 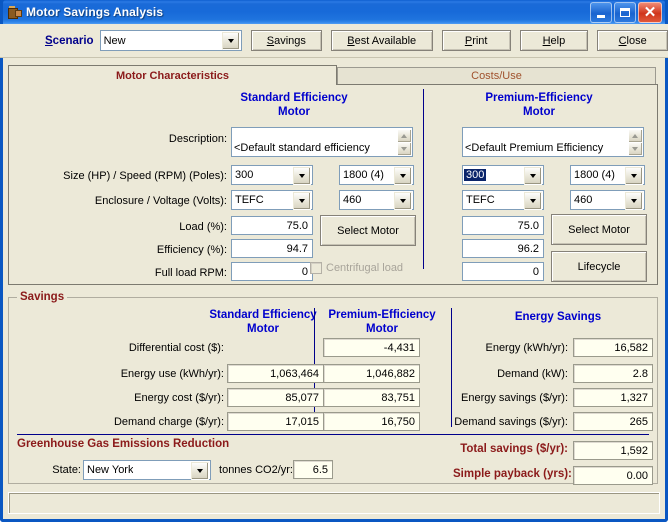 What do you see at coordinates (613, 421) in the screenshot?
I see `demand-savings-value: 265` at bounding box center [613, 421].